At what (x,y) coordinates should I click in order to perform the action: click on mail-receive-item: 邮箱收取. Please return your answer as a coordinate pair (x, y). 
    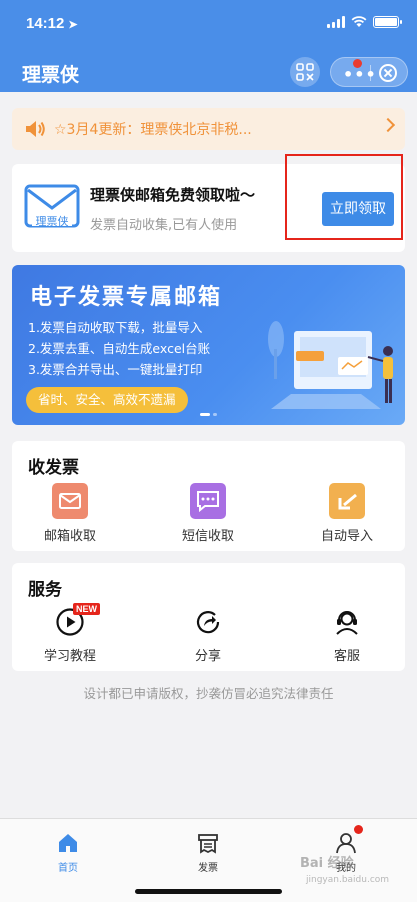
    Looking at the image, I should click on (70, 513).